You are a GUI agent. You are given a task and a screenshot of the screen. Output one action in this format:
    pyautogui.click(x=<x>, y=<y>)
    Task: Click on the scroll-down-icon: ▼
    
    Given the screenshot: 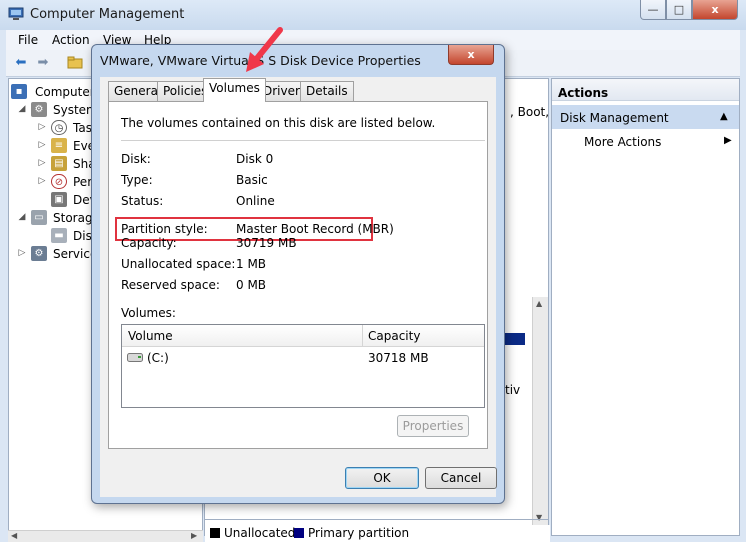 What is the action you would take?
    pyautogui.click(x=539, y=517)
    